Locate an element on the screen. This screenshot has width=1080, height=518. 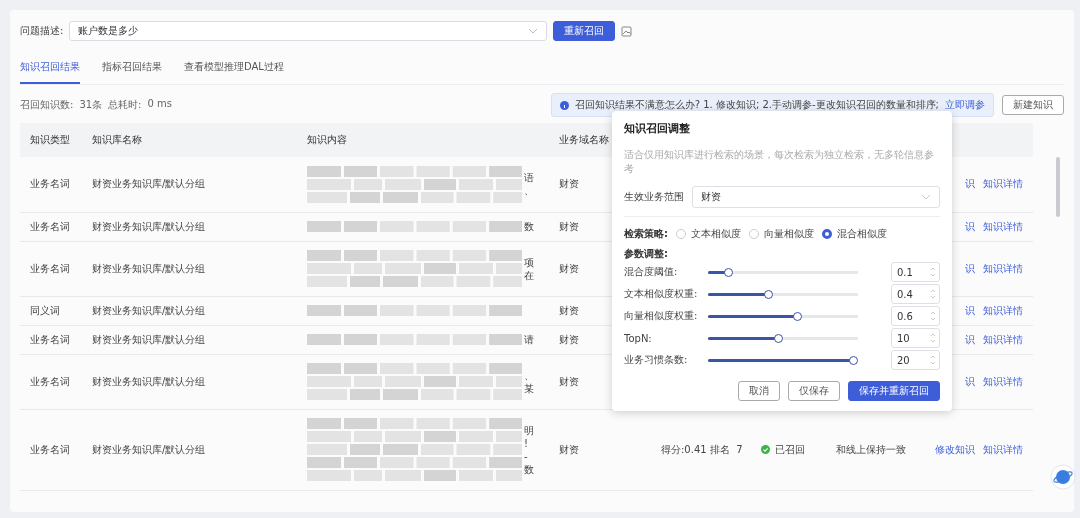
popover-description: 适合仅用知识库进行检索的场景，每次检索为独立检索，无多轮信息参考 is located at coordinates (779, 162).